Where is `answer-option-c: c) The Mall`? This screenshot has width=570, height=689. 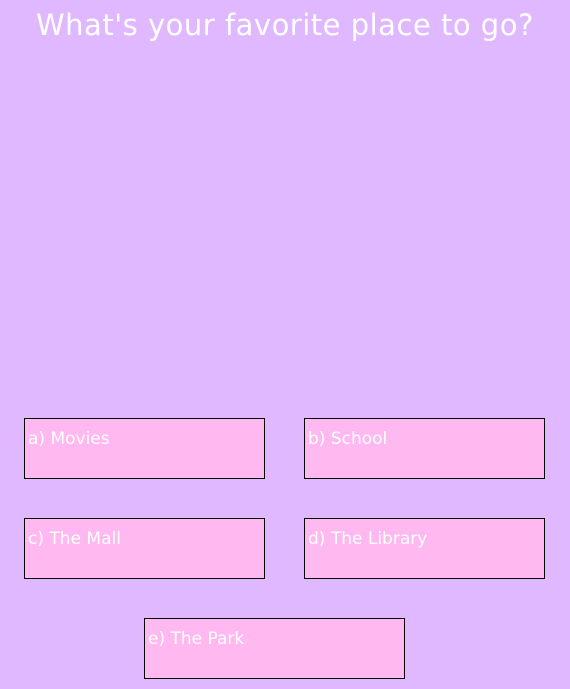 answer-option-c: c) The Mall is located at coordinates (144, 548).